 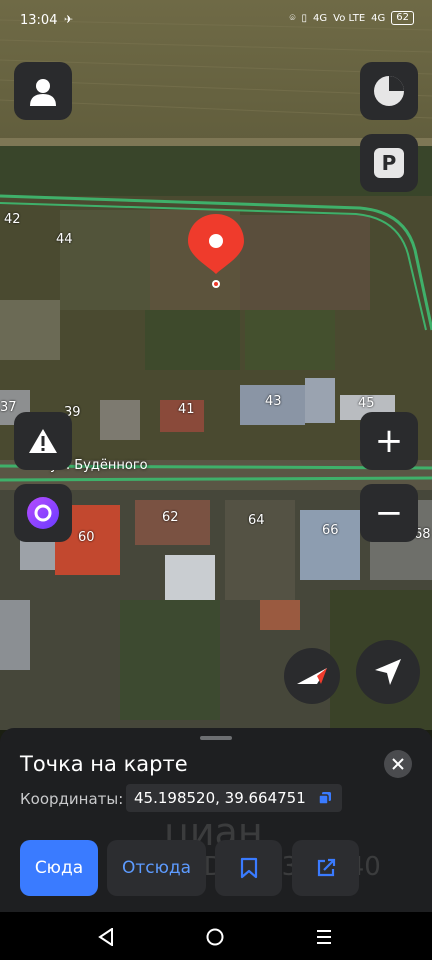 I want to click on compass-icon, so click(x=312, y=676).